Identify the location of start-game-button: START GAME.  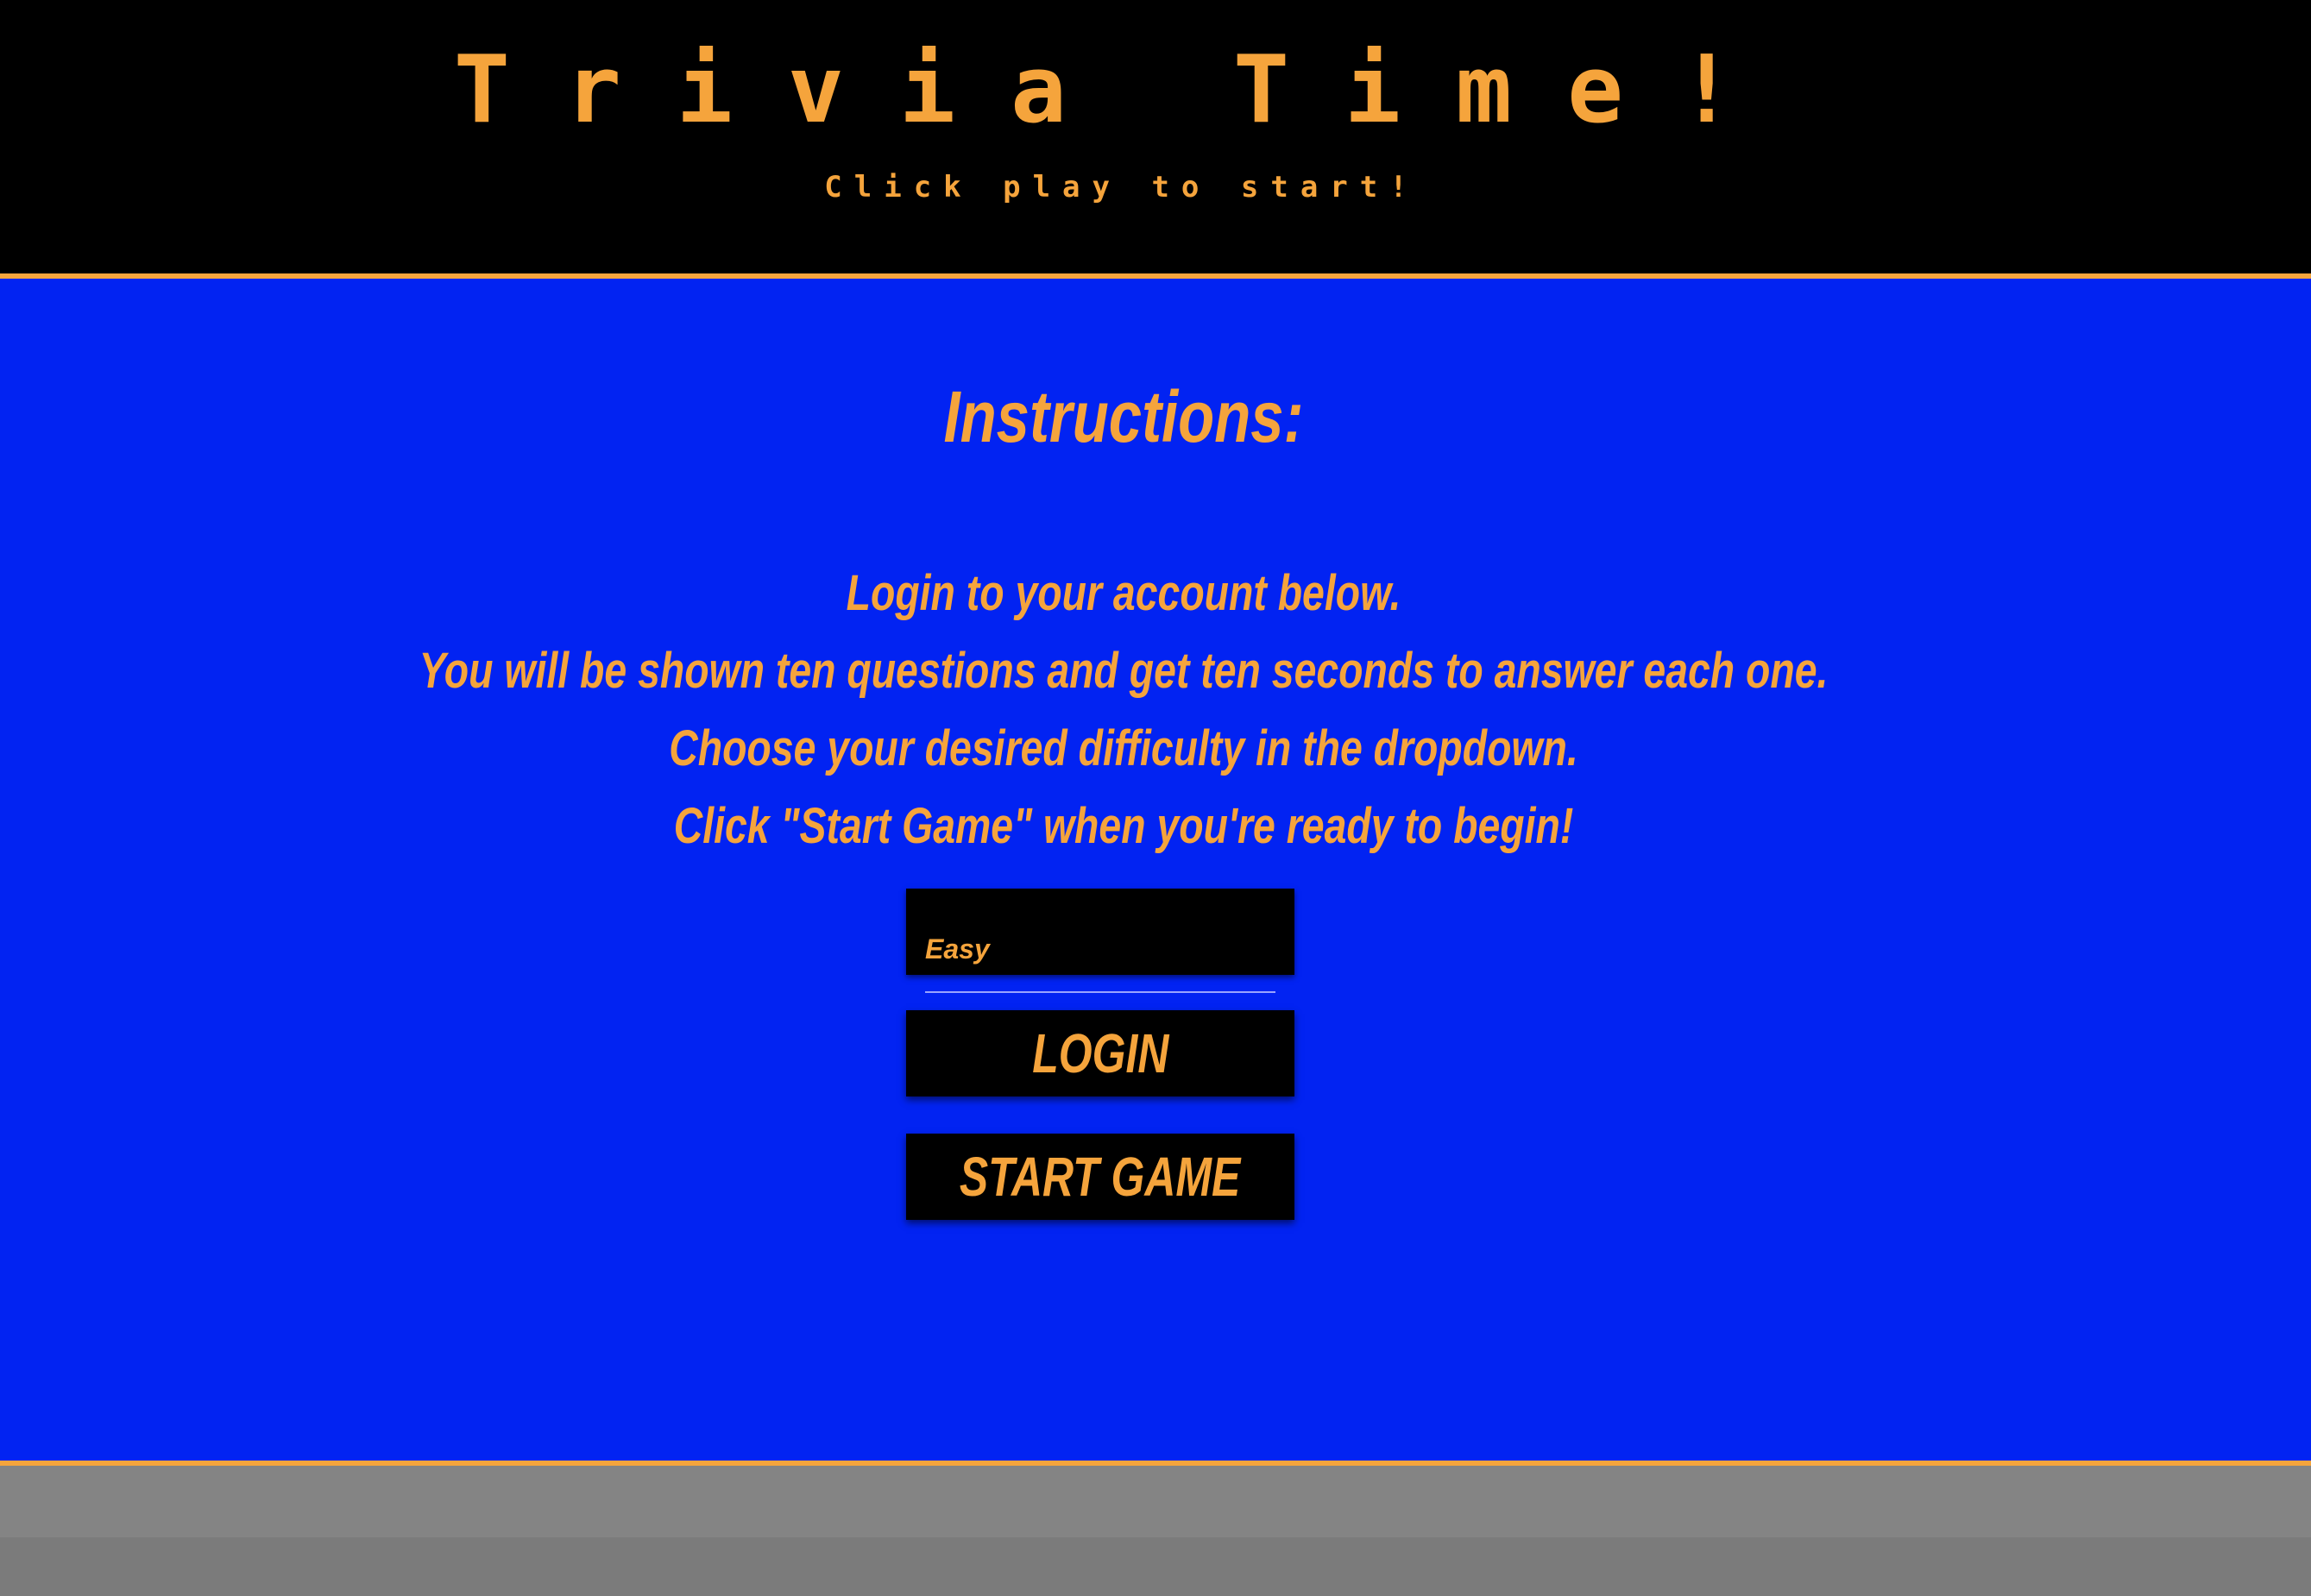
(1100, 1177).